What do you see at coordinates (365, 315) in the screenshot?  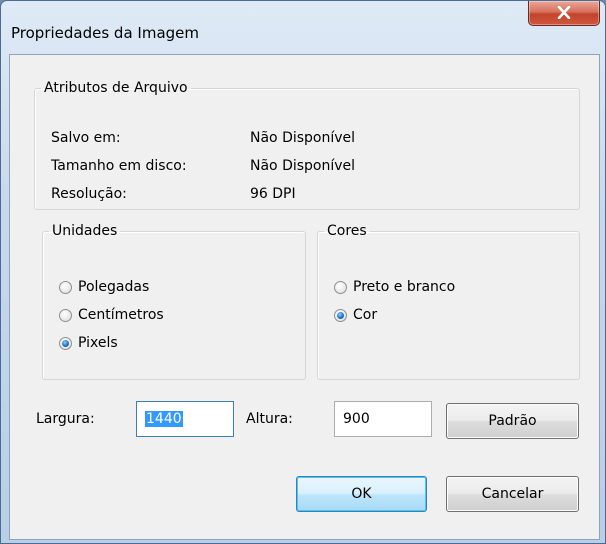 I see `radio-color-label: Cor` at bounding box center [365, 315].